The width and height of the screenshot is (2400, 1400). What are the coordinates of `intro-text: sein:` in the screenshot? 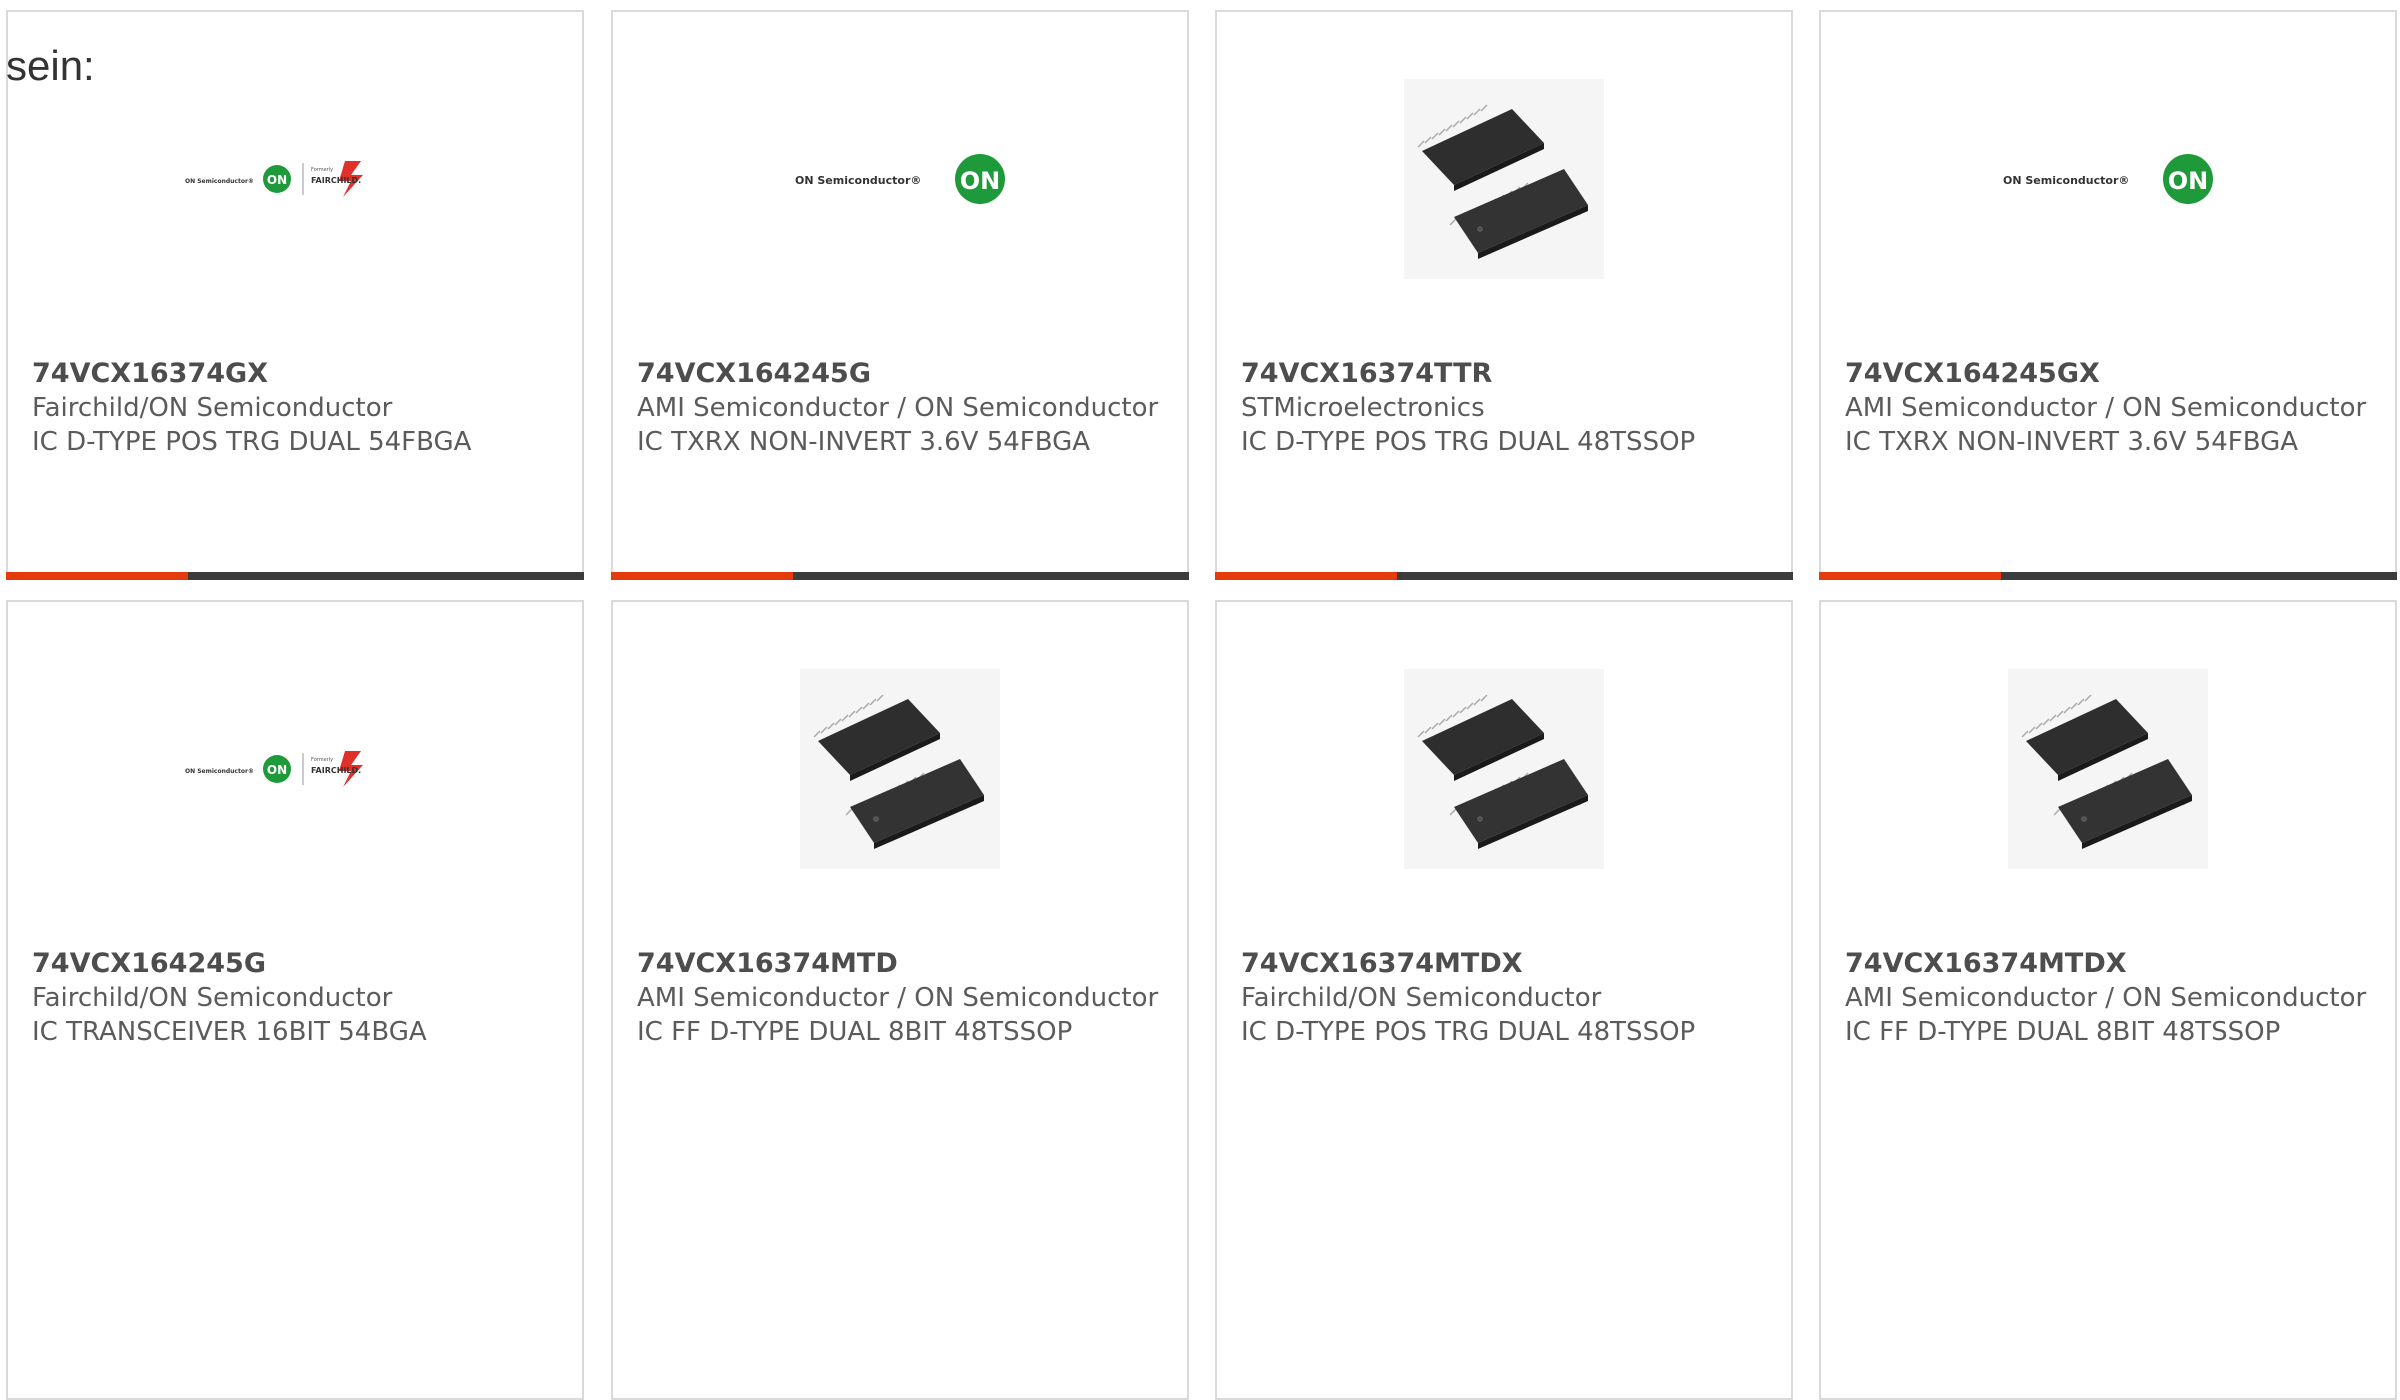 It's located at (50, 65).